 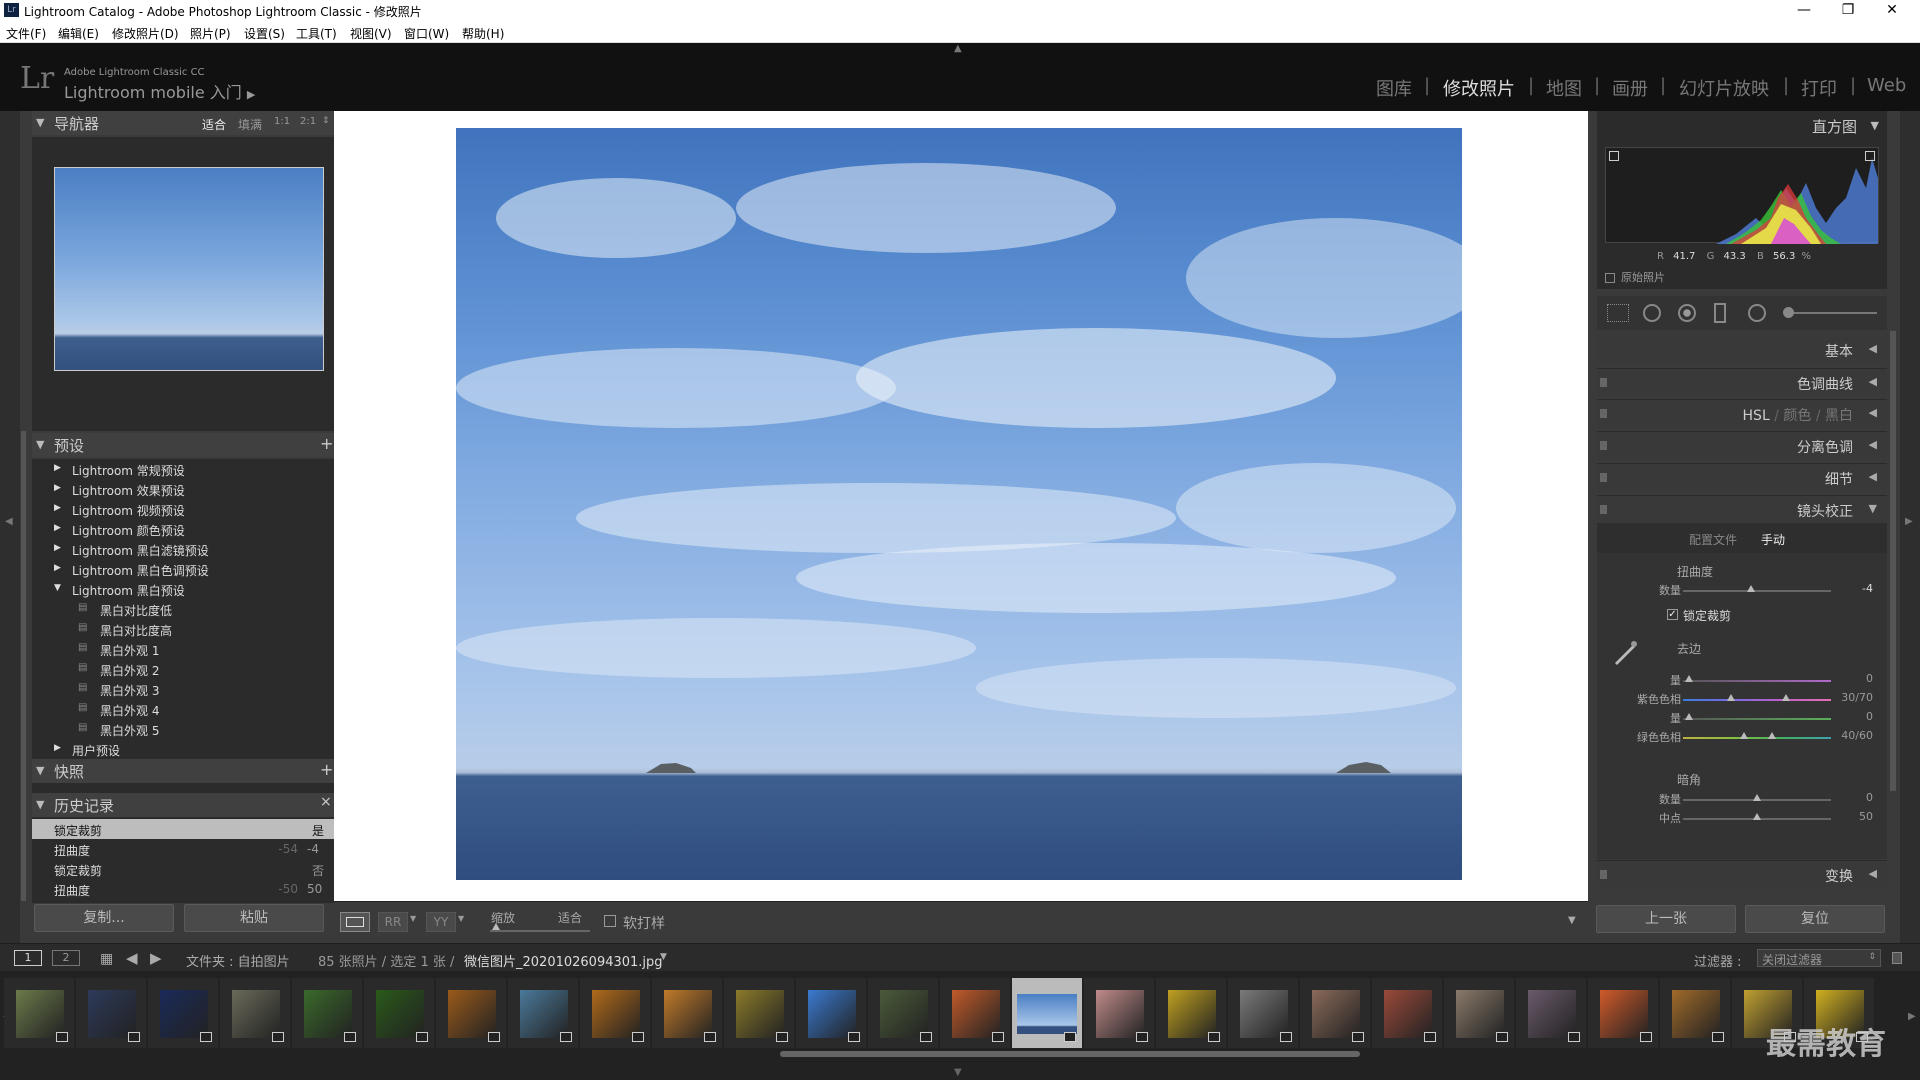 I want to click on shadow-clipping-icon, so click(x=1614, y=156).